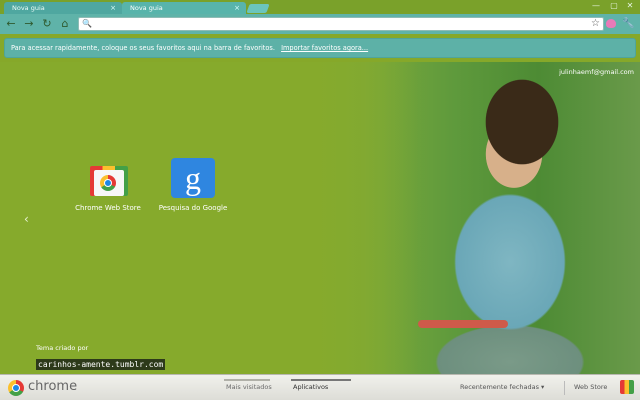  Describe the element at coordinates (630, 6) in the screenshot. I see `close-window-button: ✕` at that location.